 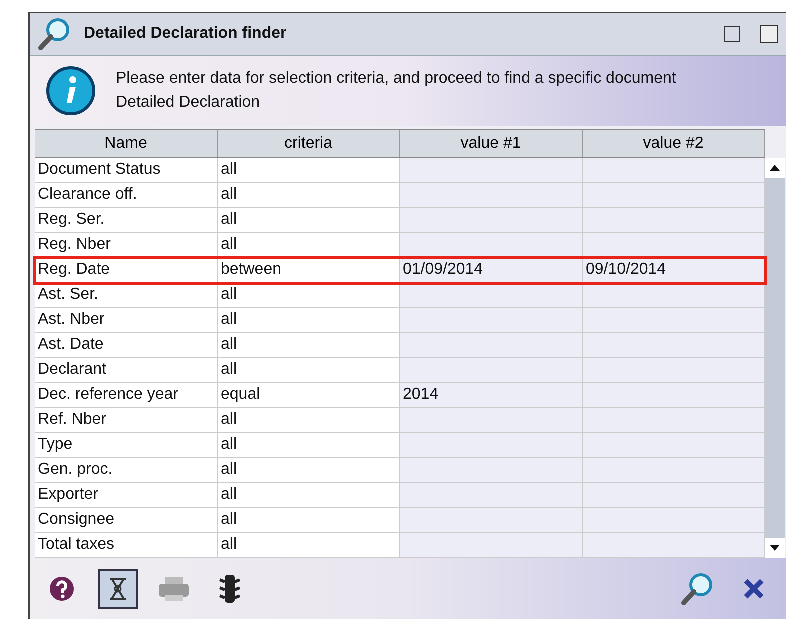 What do you see at coordinates (400, 470) in the screenshot?
I see `table-row: Gen. proc. all` at bounding box center [400, 470].